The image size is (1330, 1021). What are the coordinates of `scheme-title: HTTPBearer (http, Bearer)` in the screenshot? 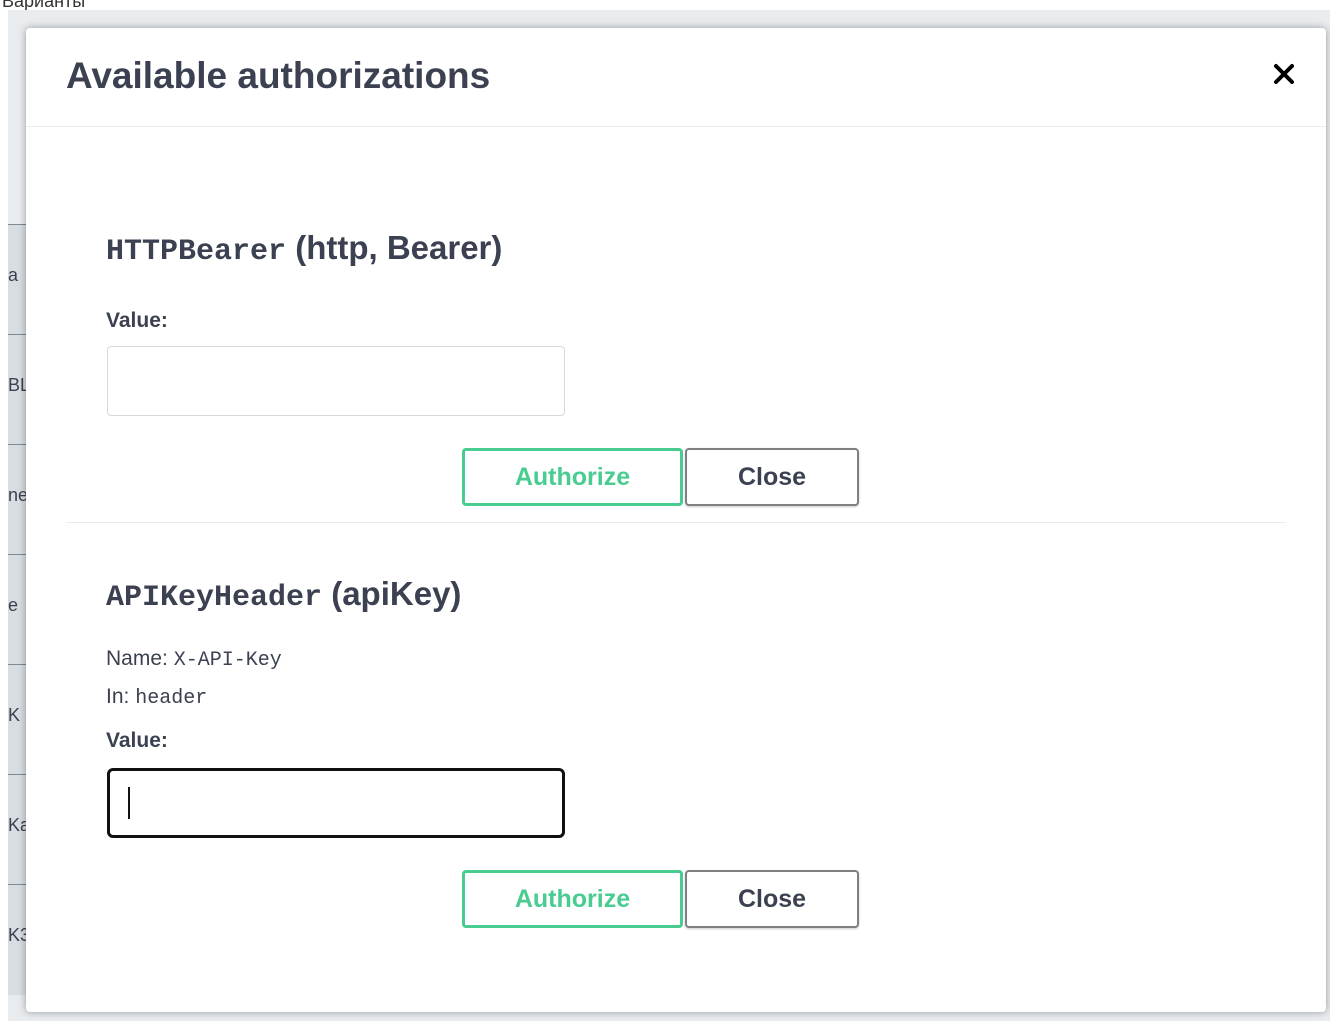 It's located at (304, 250).